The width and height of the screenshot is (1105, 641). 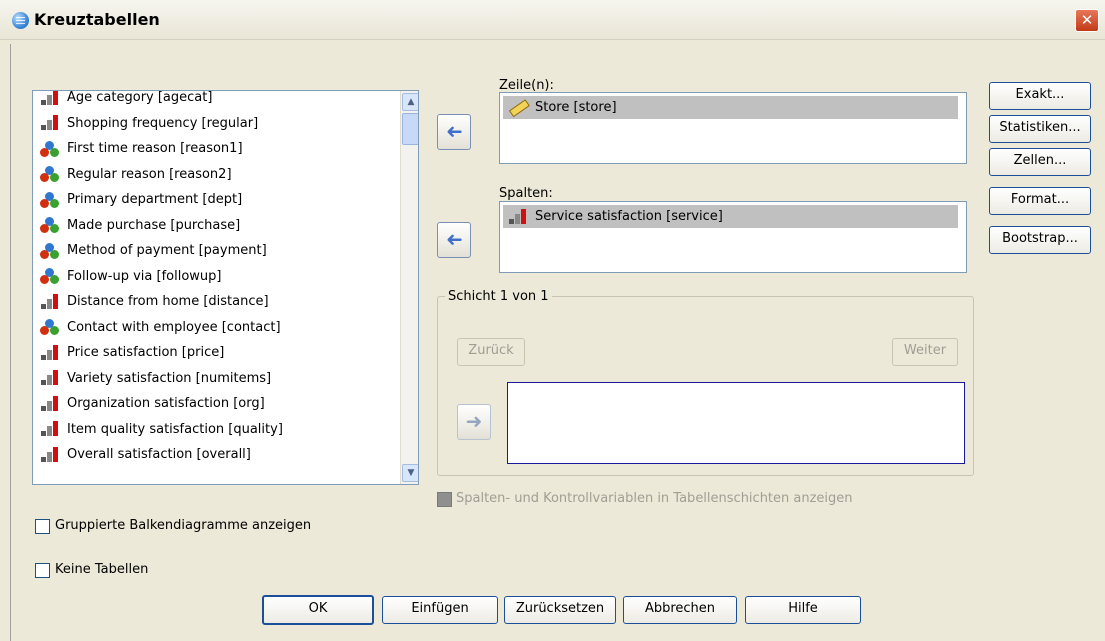 I want to click on suppress-tables-checkbox, so click(x=42, y=570).